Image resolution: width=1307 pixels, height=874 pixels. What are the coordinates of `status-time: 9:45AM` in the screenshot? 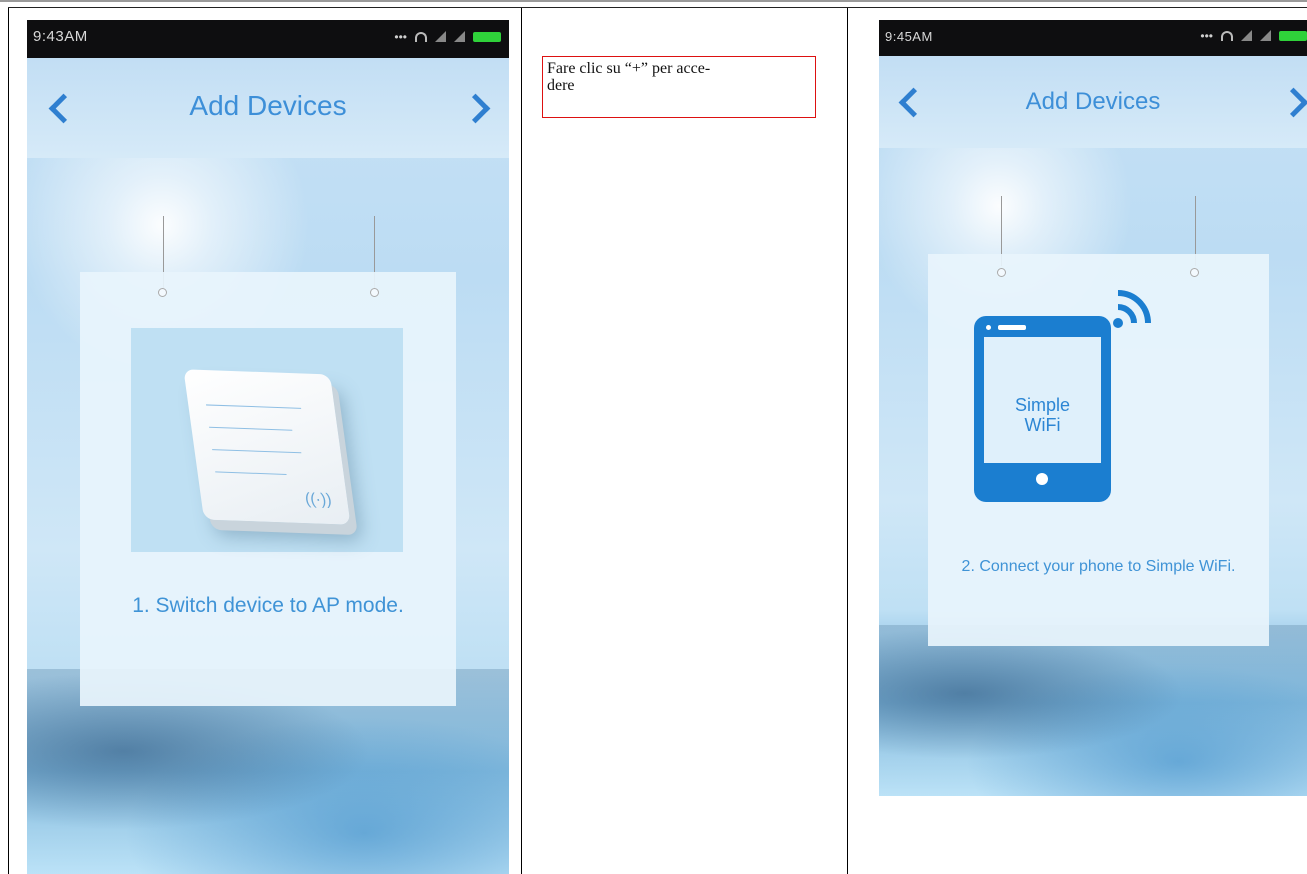 It's located at (909, 36).